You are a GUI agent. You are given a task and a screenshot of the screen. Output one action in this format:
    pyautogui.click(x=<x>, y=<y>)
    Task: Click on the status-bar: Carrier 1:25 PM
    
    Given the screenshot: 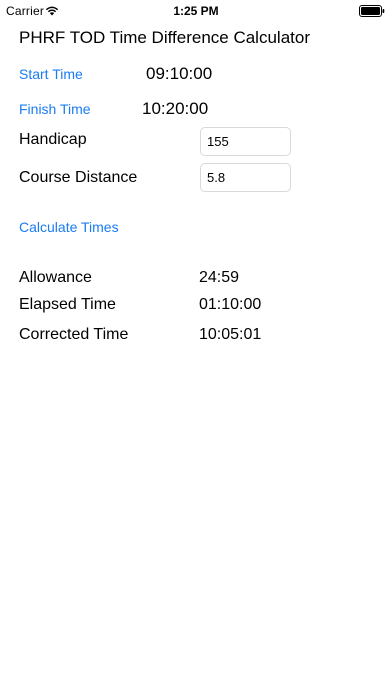 What is the action you would take?
    pyautogui.click(x=196, y=11)
    